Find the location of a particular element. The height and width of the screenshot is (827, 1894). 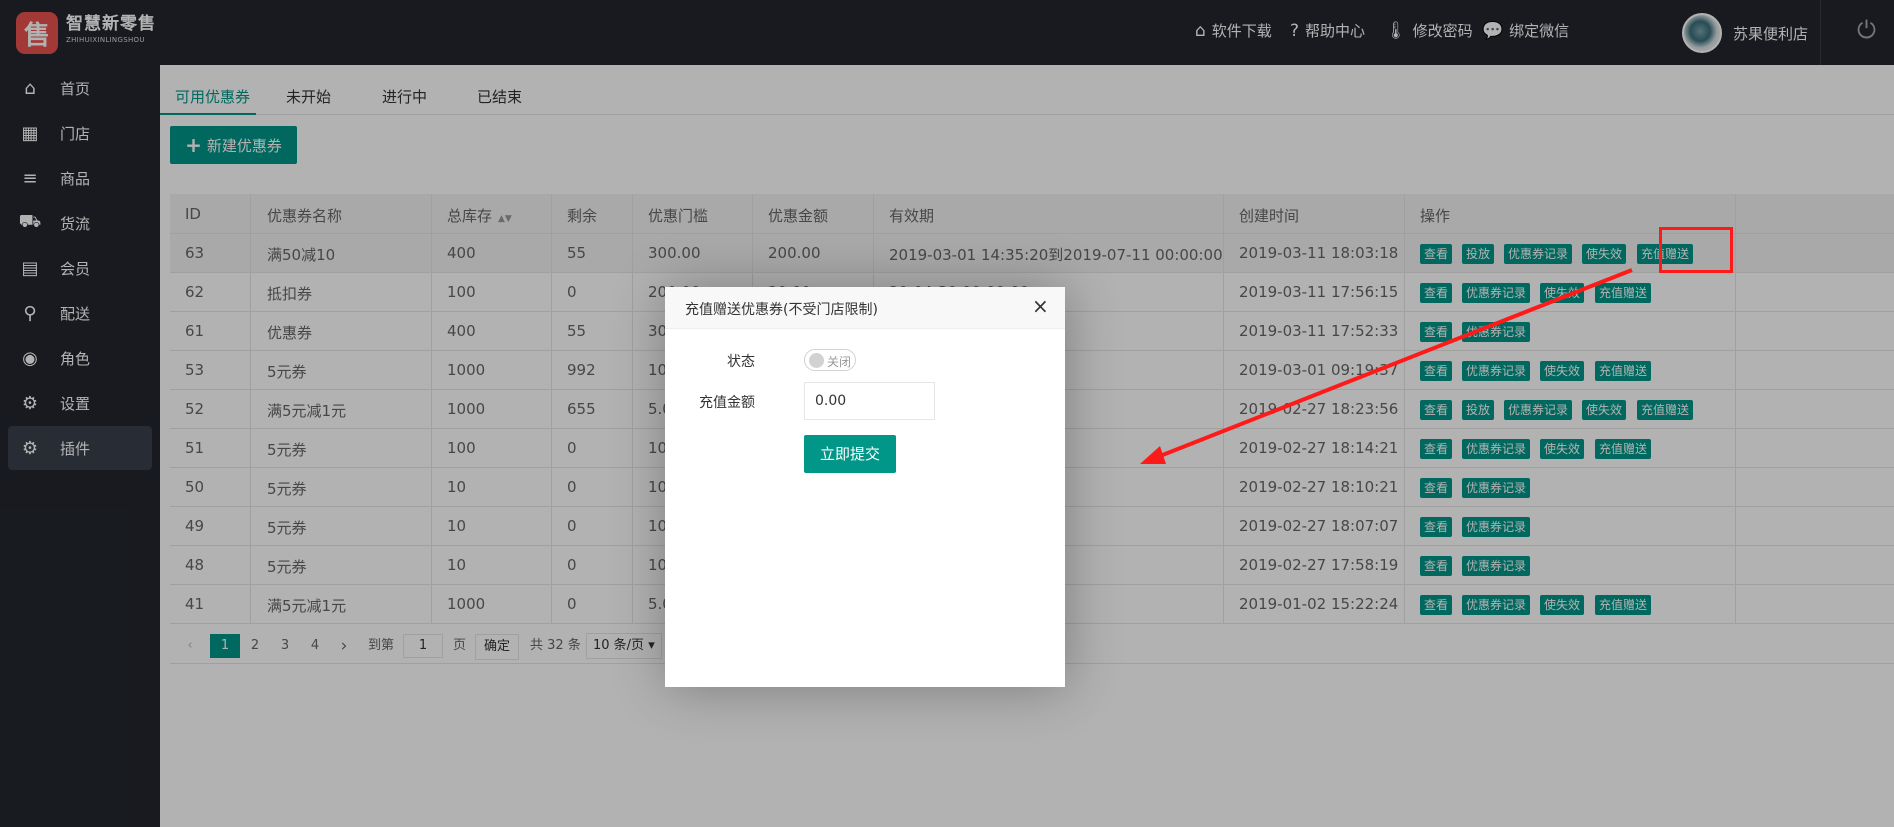

toggle-text: 关闭 is located at coordinates (839, 362).